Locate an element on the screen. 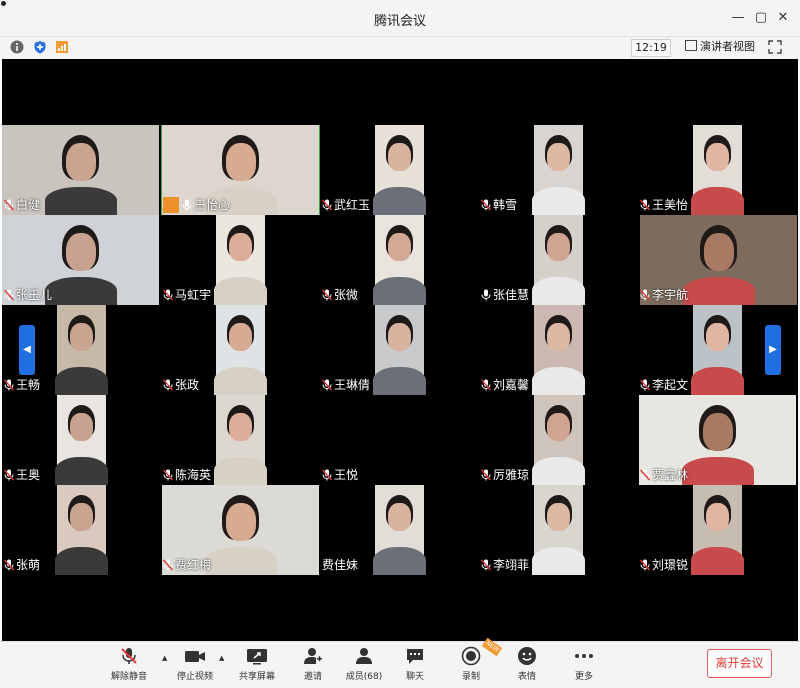 This screenshot has height=688, width=800. participant-name: 费佳妹 is located at coordinates (340, 564).